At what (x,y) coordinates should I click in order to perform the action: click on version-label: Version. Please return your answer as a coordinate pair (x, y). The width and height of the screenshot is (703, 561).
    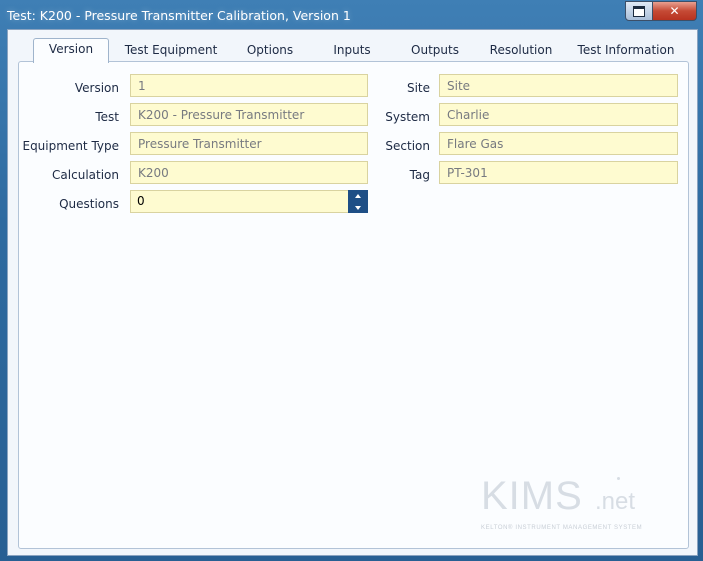
    Looking at the image, I should click on (96, 88).